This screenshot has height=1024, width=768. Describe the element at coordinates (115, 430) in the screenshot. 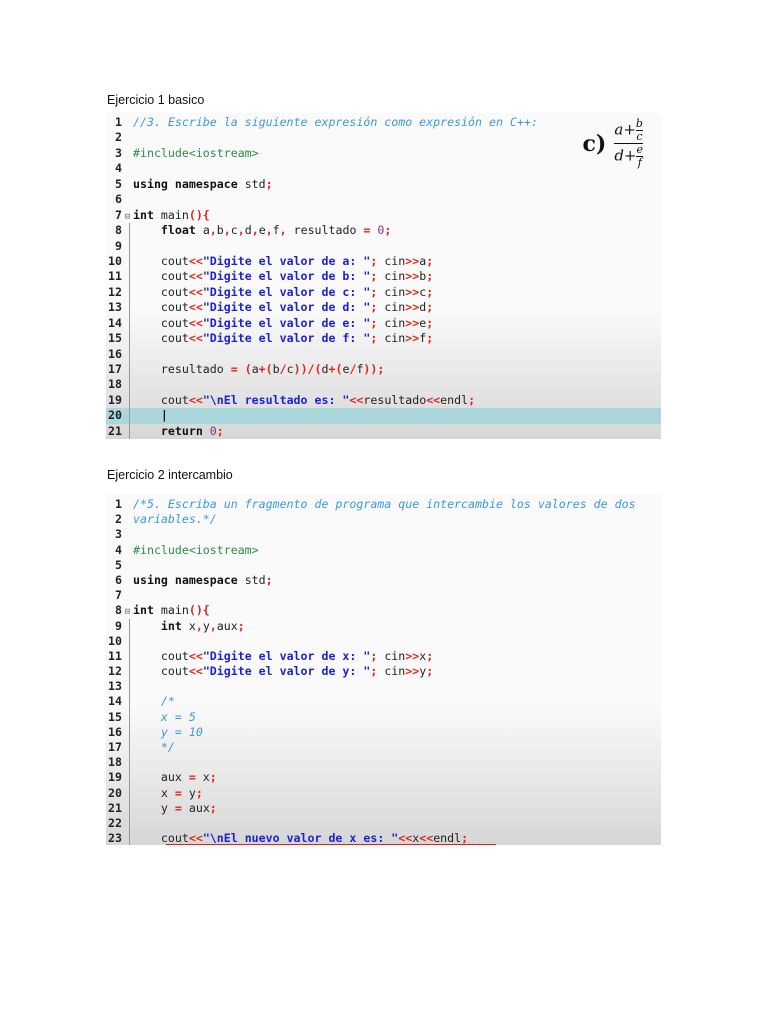

I see `line-number: 21` at that location.